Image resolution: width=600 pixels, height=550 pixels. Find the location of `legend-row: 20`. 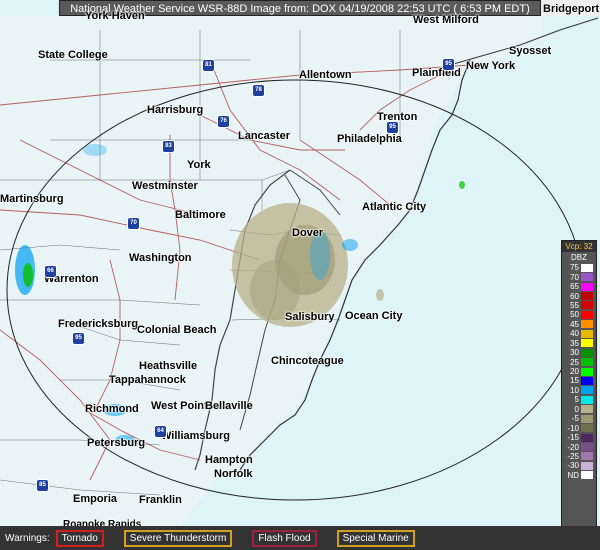

legend-row: 20 is located at coordinates (579, 371).